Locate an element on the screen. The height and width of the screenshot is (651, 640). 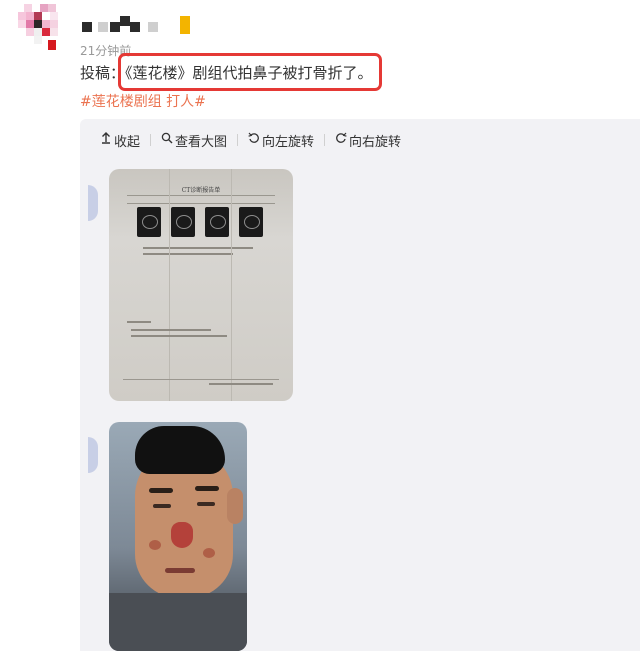
rotate-right-button: 向右旋转 is located at coordinates (368, 140).